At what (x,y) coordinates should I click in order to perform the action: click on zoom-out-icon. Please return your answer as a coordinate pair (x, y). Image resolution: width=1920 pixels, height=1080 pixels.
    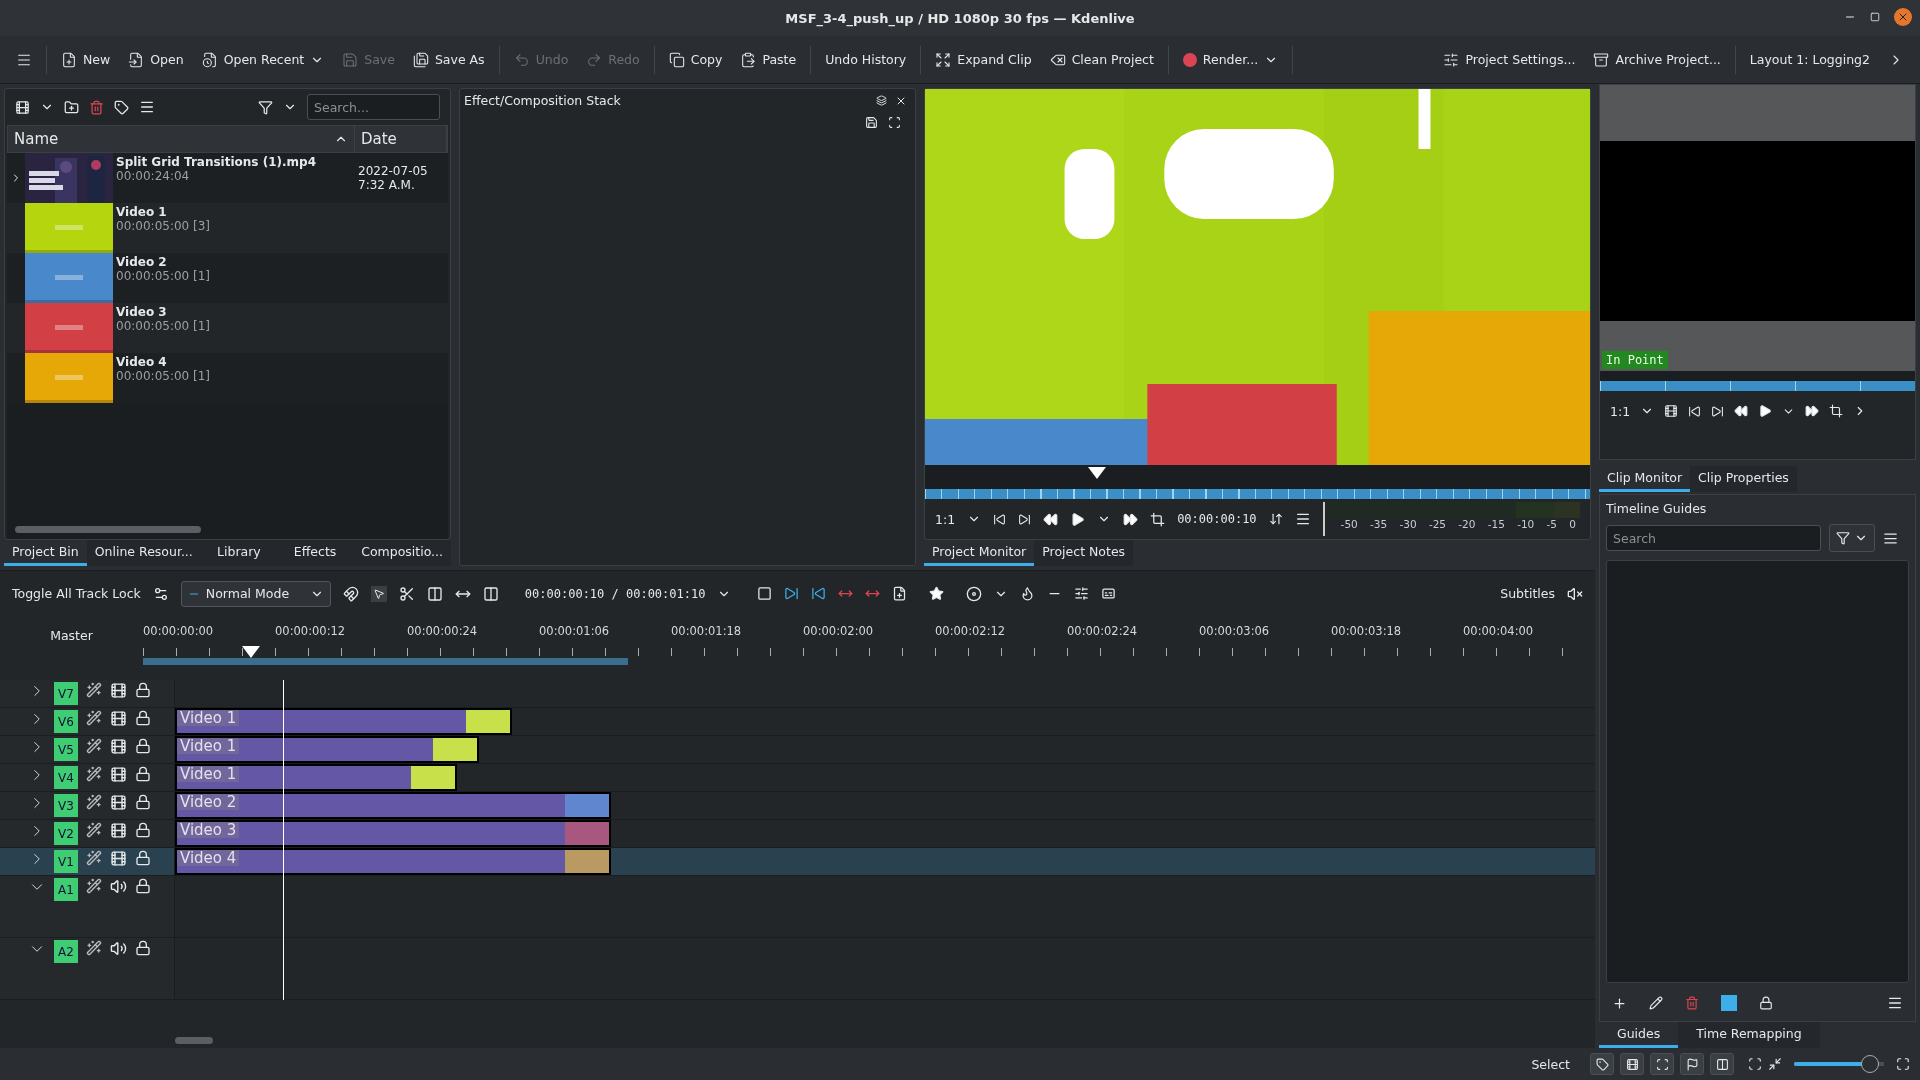
    Looking at the image, I should click on (1775, 1064).